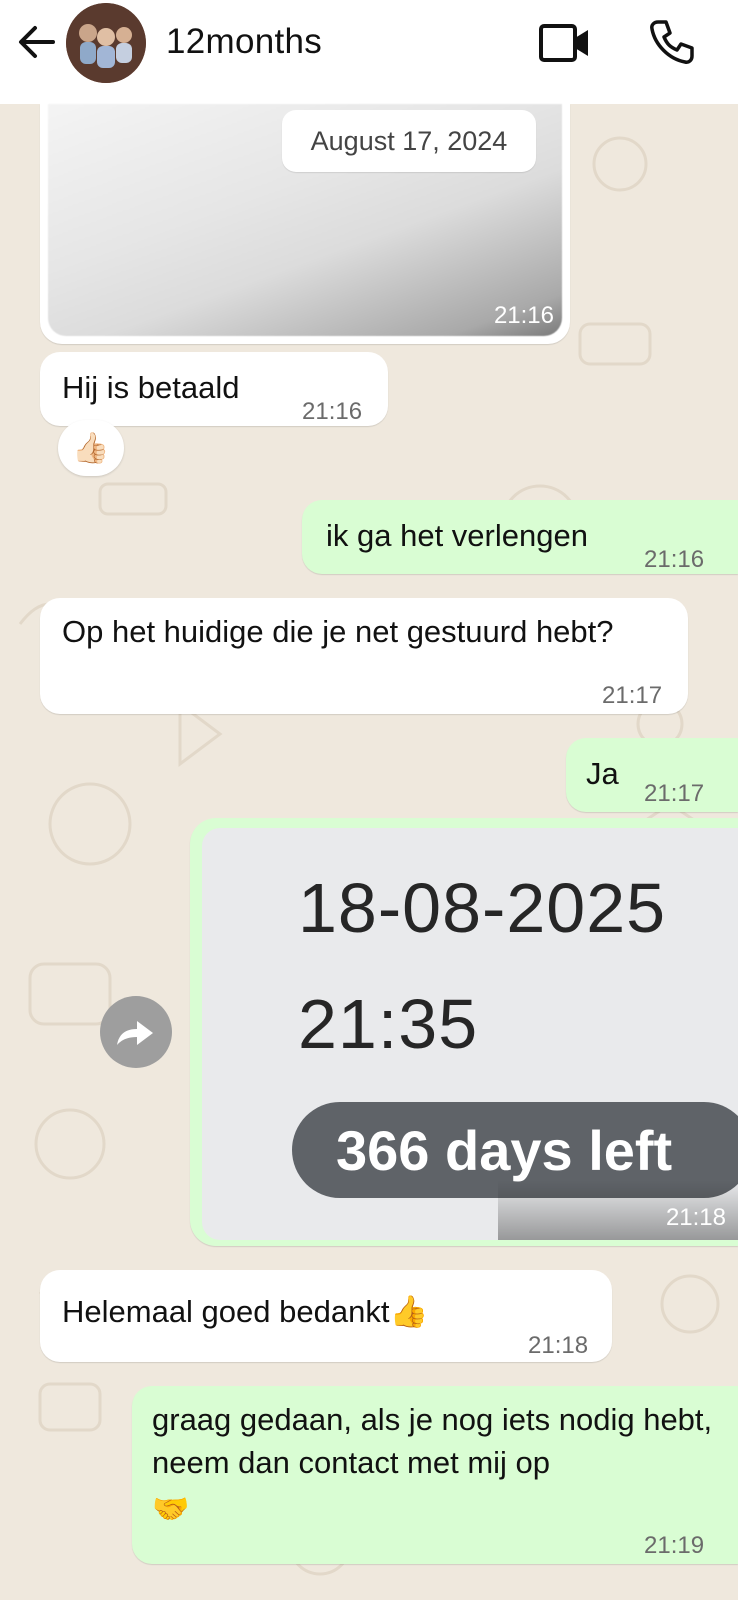  I want to click on message-text: Ja, so click(602, 773).